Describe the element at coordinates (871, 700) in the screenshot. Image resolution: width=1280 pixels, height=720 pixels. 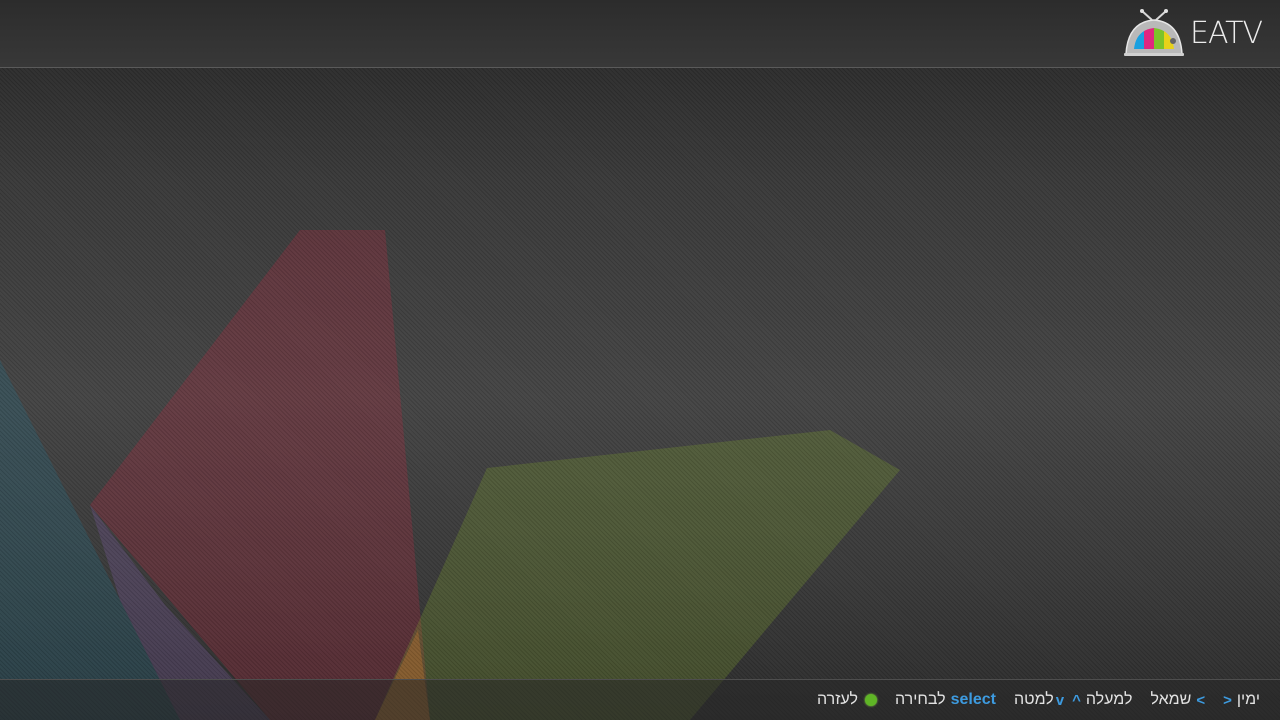
I see `green-button-icon` at that location.